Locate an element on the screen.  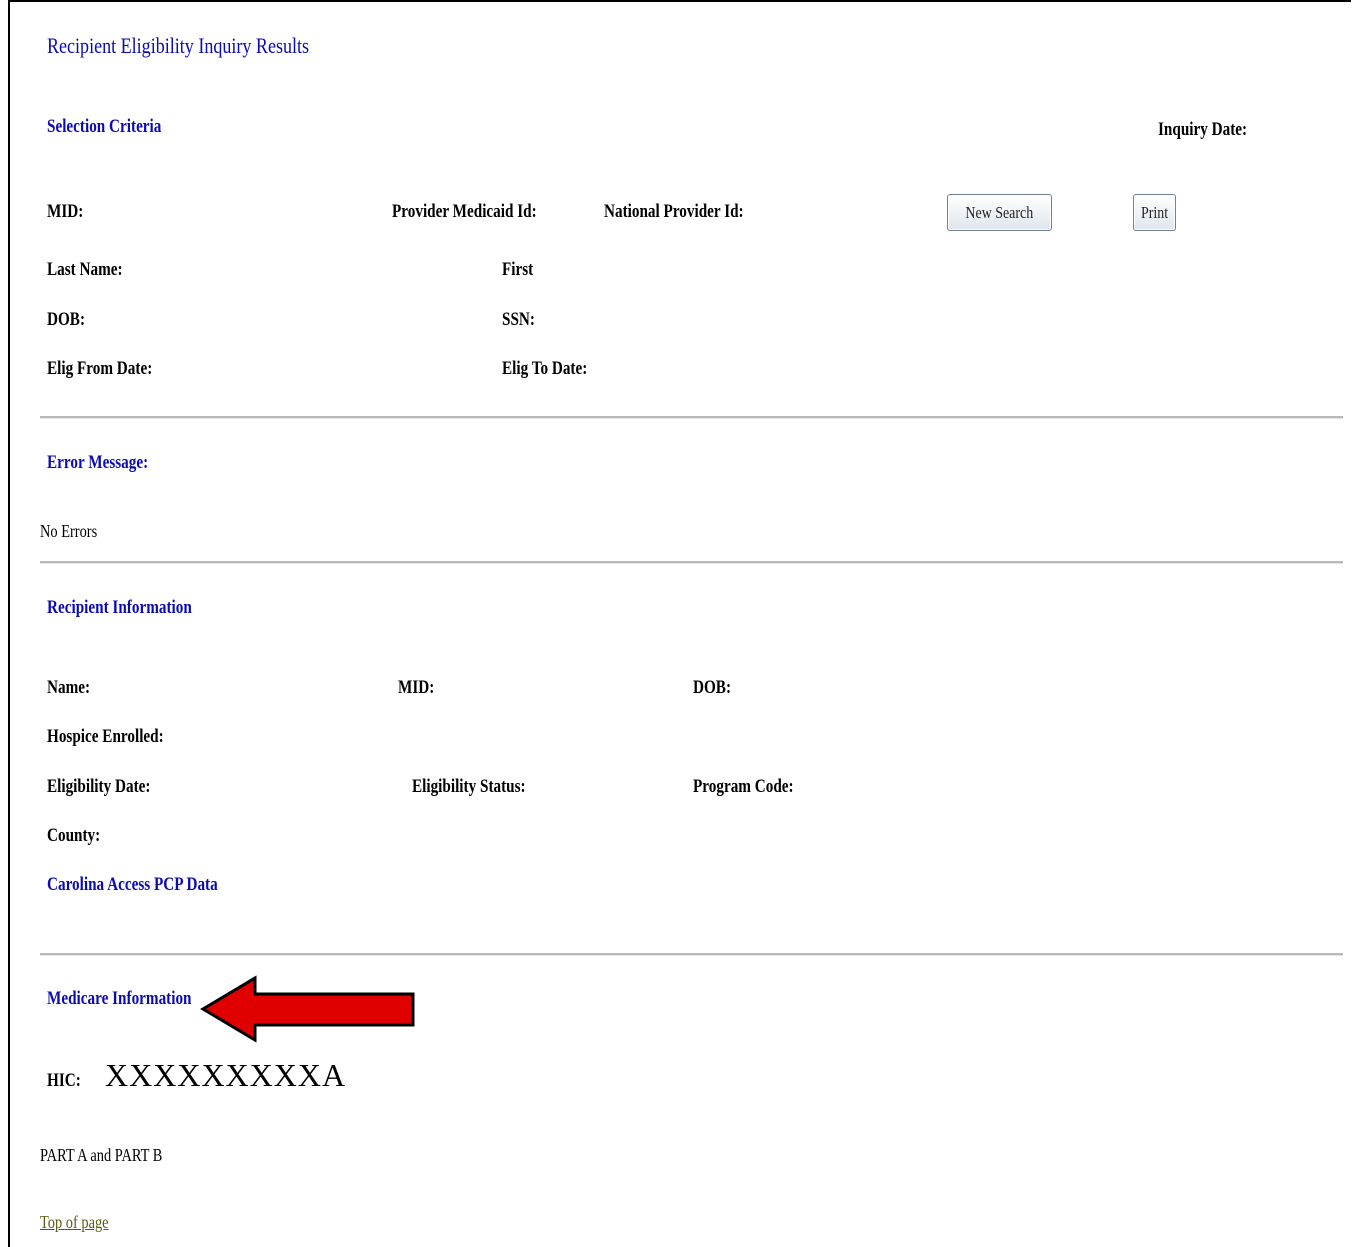
error-message-text: No Errors is located at coordinates (69, 531).